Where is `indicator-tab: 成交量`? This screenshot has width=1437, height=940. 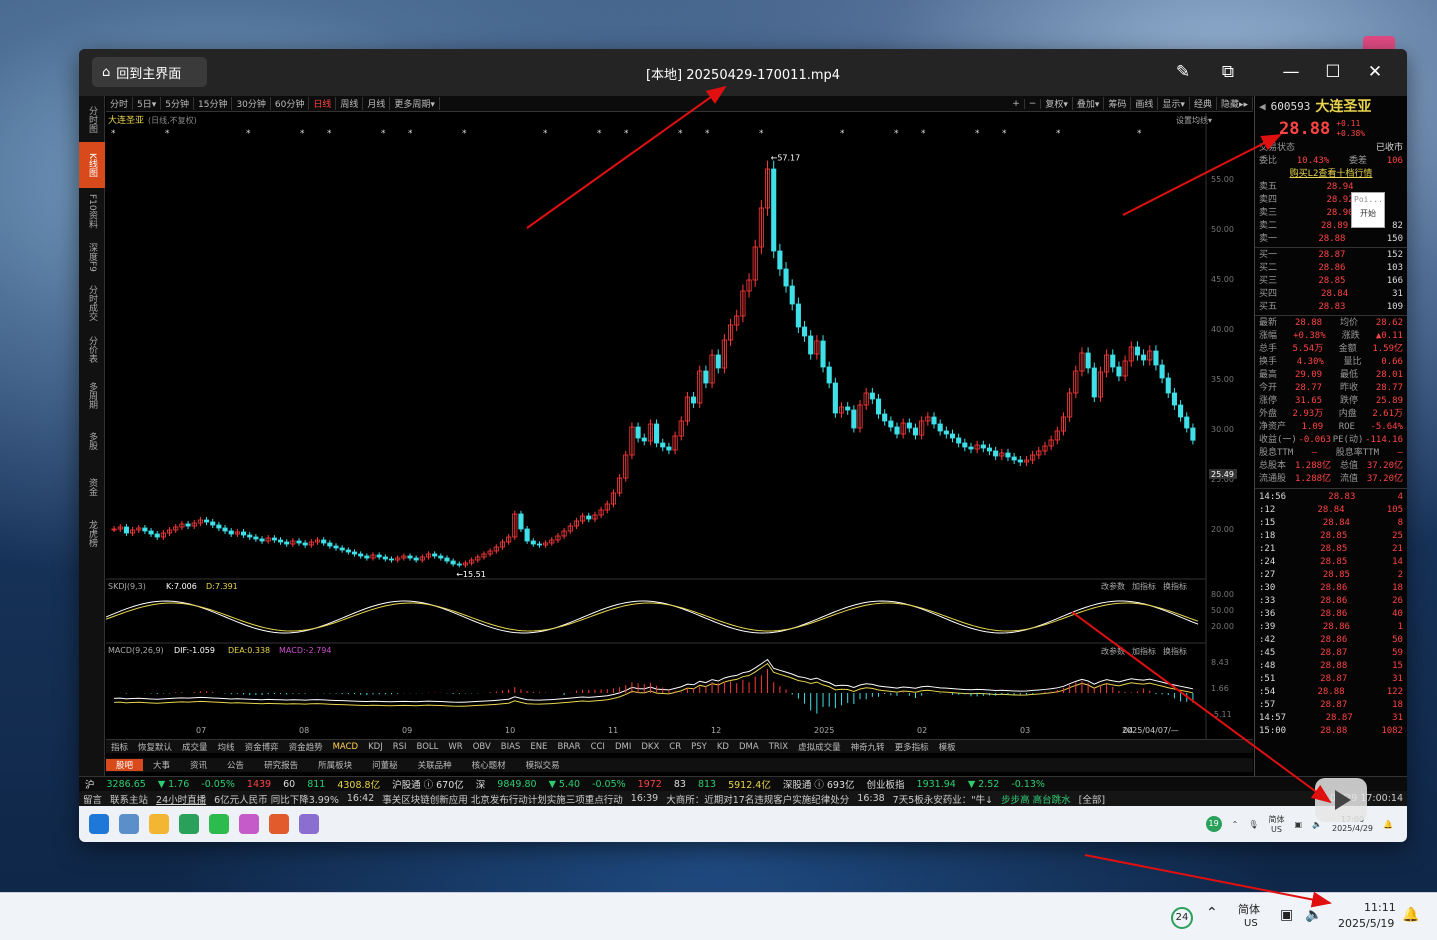
indicator-tab: 成交量 is located at coordinates (195, 747).